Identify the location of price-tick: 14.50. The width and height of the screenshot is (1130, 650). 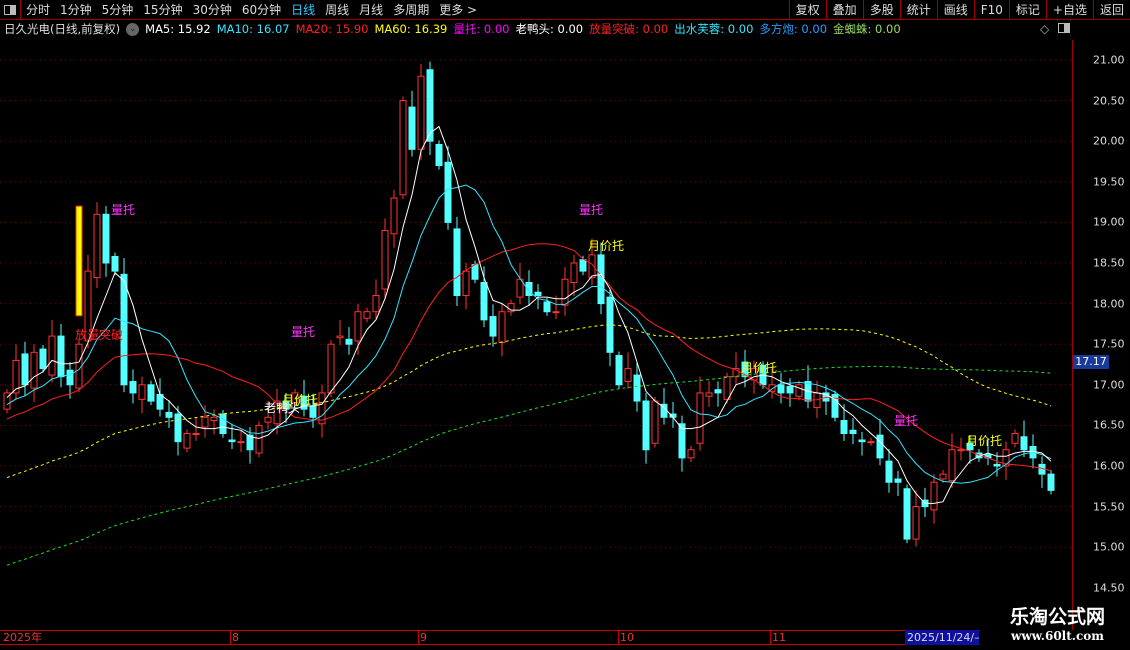
(1109, 588).